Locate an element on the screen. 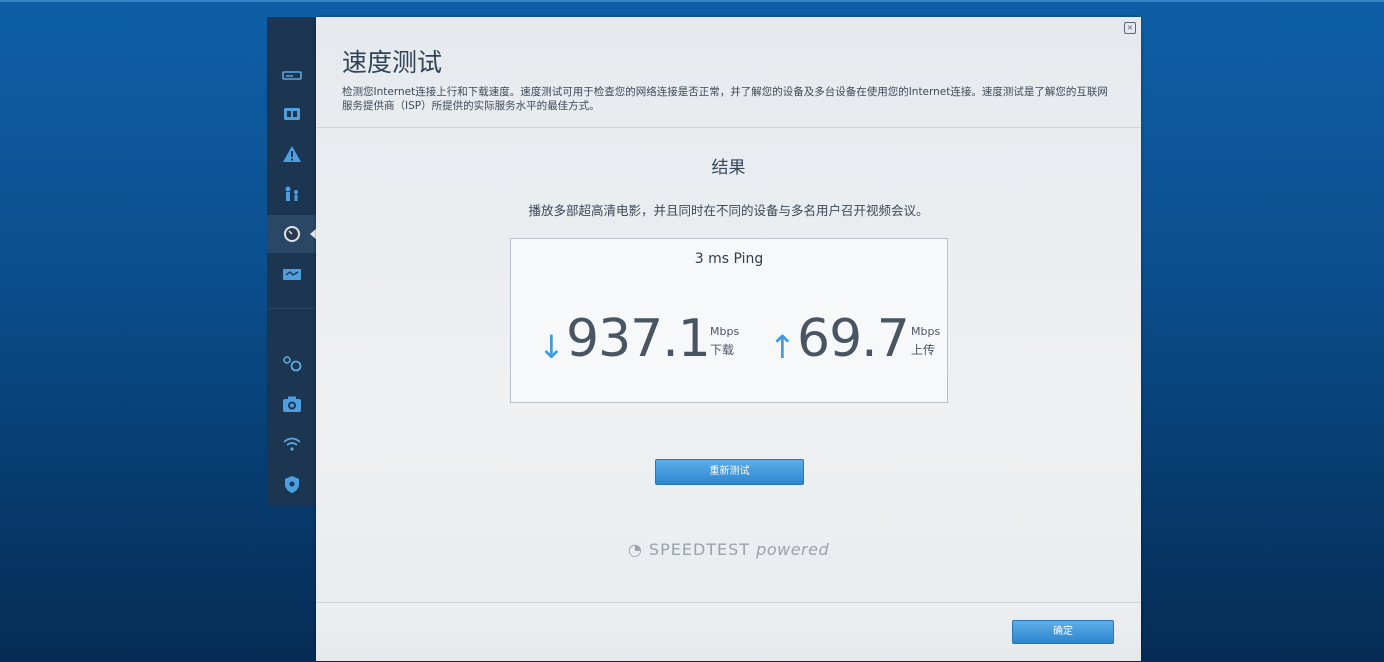 This screenshot has height=662, width=1384. camera-icon is located at coordinates (291, 404).